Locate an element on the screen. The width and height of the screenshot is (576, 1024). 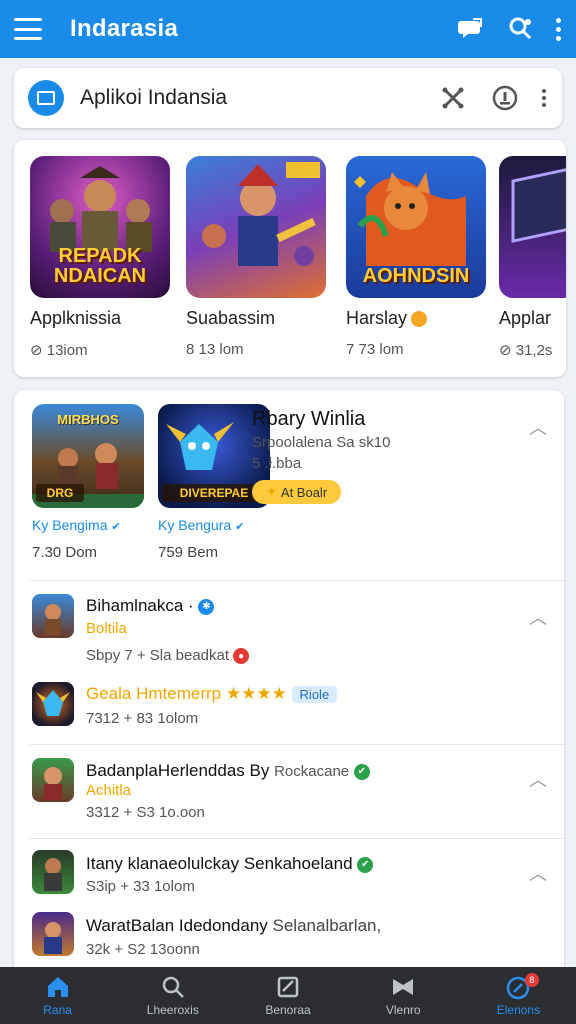
app-title: Indarasia is located at coordinates (124, 28).